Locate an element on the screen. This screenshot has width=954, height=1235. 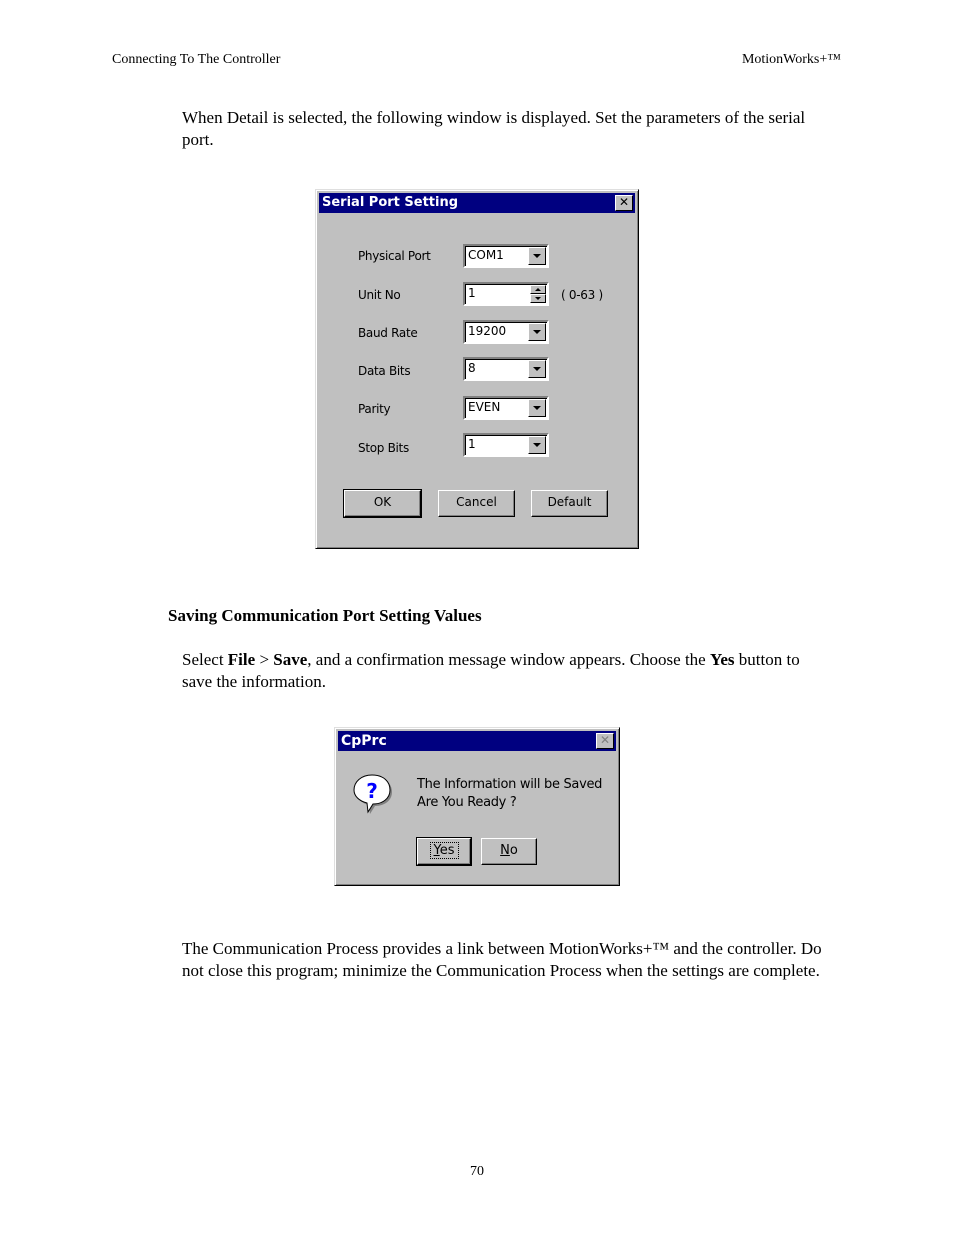
parity-select: EVEN is located at coordinates (506, 408).